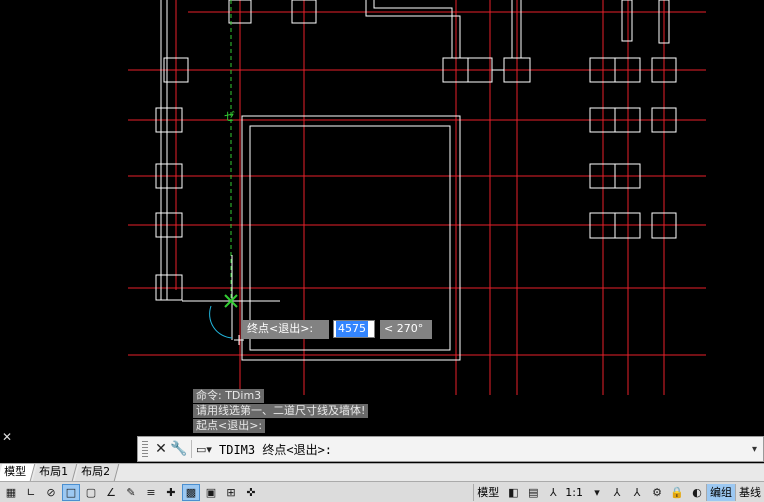  Describe the element at coordinates (131, 492) in the screenshot. I see `dynamic-ucs-icon: ✎` at that location.